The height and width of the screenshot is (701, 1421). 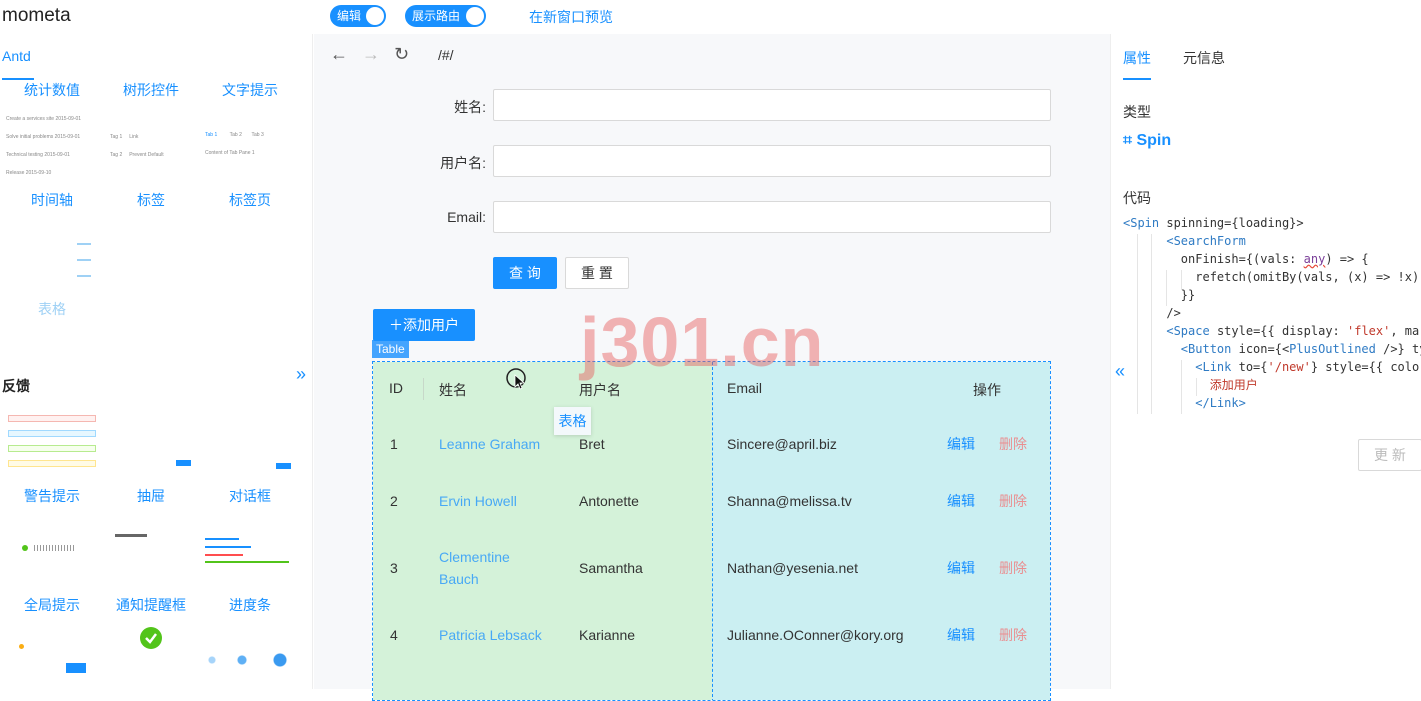 I want to click on thumb-text: Create a services site 2015-09-01, so click(x=44, y=119).